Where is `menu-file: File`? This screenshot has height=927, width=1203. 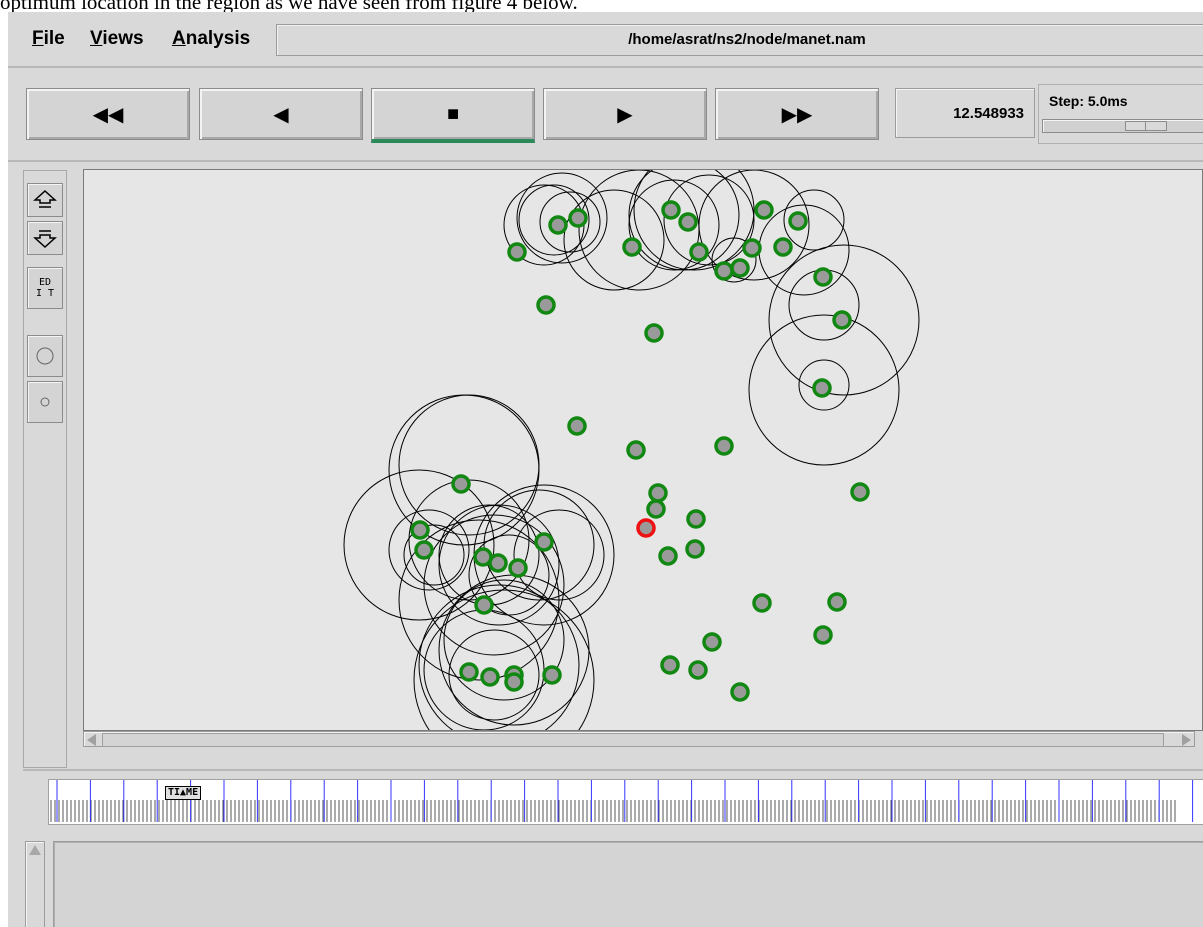 menu-file: File is located at coordinates (48, 39).